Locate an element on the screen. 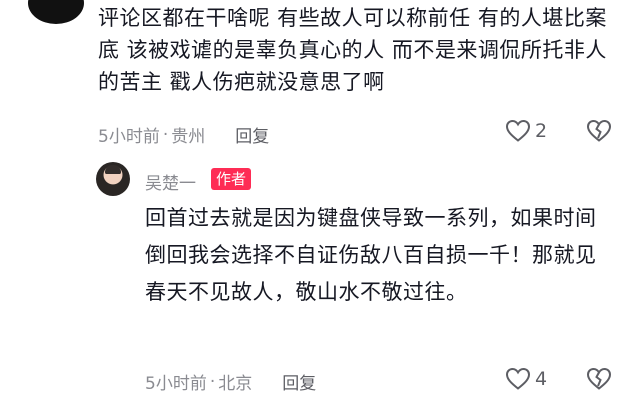 This screenshot has width=640, height=402. comment-location: 北京 is located at coordinates (235, 384).